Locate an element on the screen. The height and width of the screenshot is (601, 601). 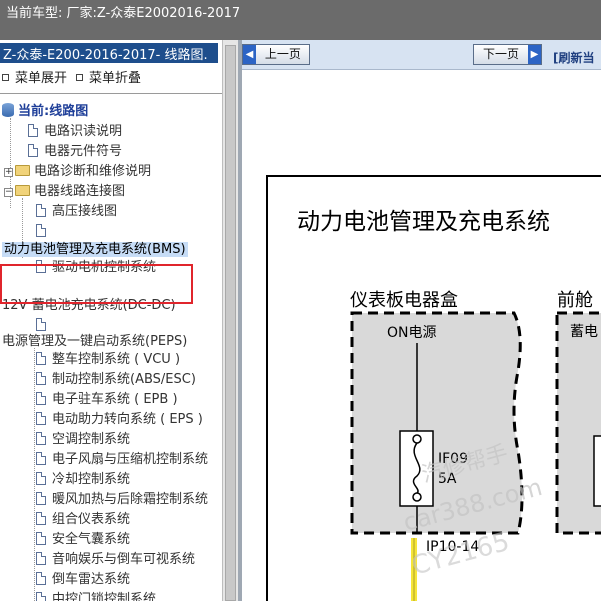
tree-root-label: 当前:线路图 is located at coordinates (53, 111).